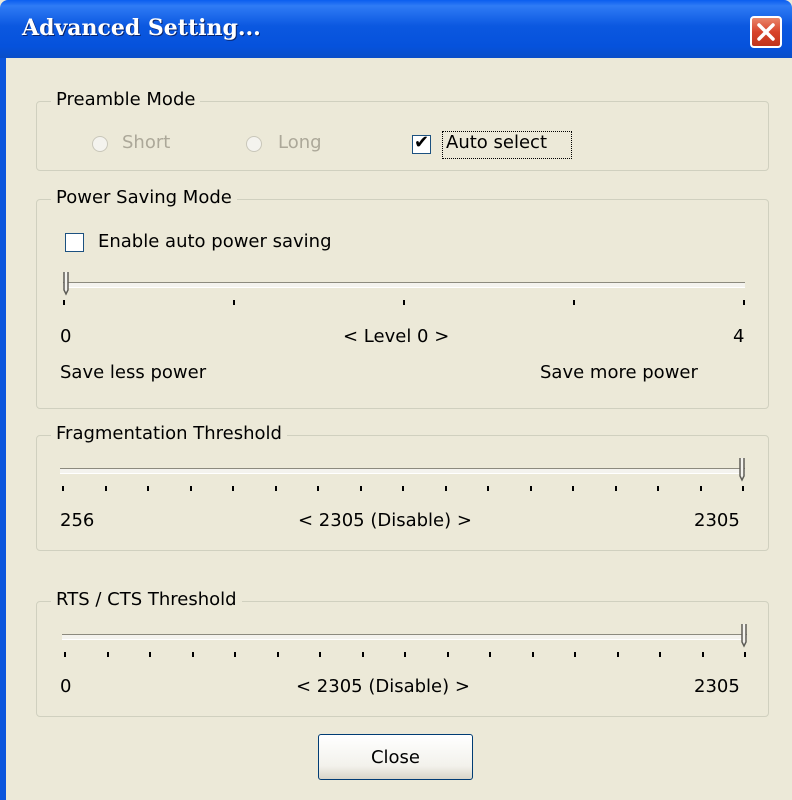  Describe the element at coordinates (385, 520) in the screenshot. I see `fragmentation-value-label: < 2305 (Disable) >` at that location.